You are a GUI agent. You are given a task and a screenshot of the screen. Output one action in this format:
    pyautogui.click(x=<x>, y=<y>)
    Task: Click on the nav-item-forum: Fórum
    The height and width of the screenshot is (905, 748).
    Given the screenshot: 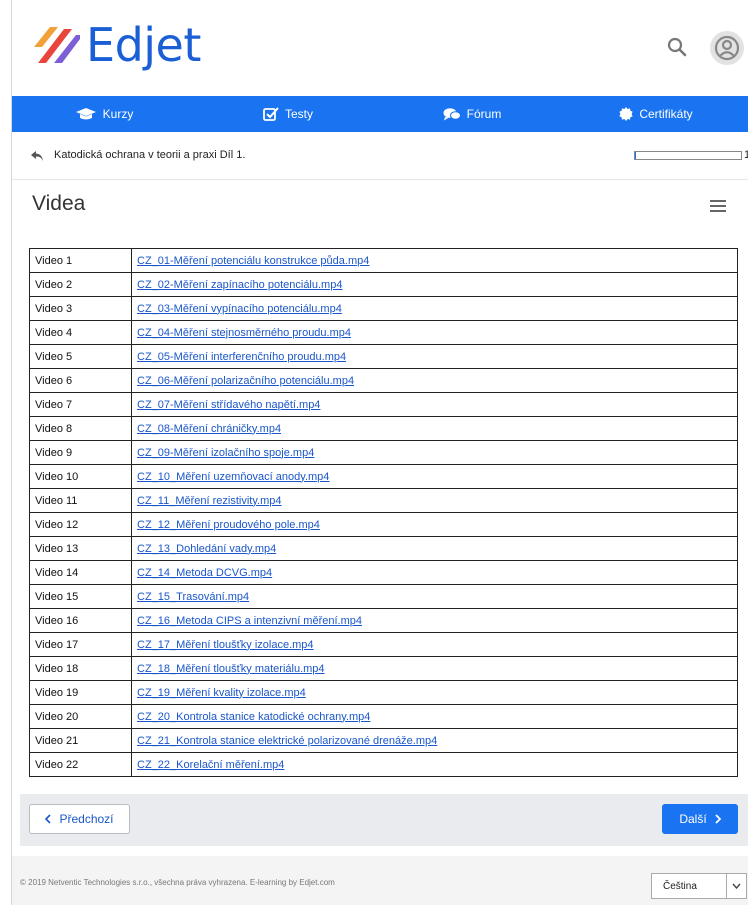 What is the action you would take?
    pyautogui.click(x=472, y=114)
    